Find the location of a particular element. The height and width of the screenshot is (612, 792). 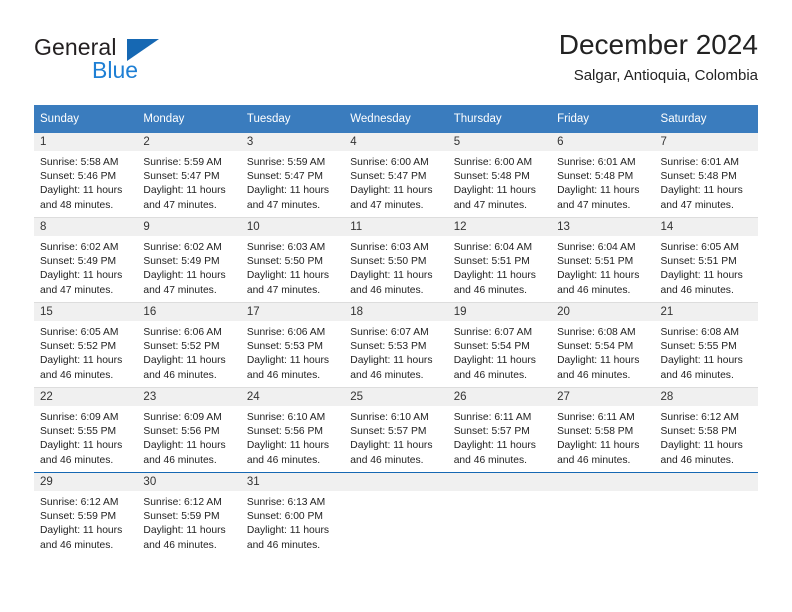

weekday-header-saturday: Saturday is located at coordinates (706, 119).